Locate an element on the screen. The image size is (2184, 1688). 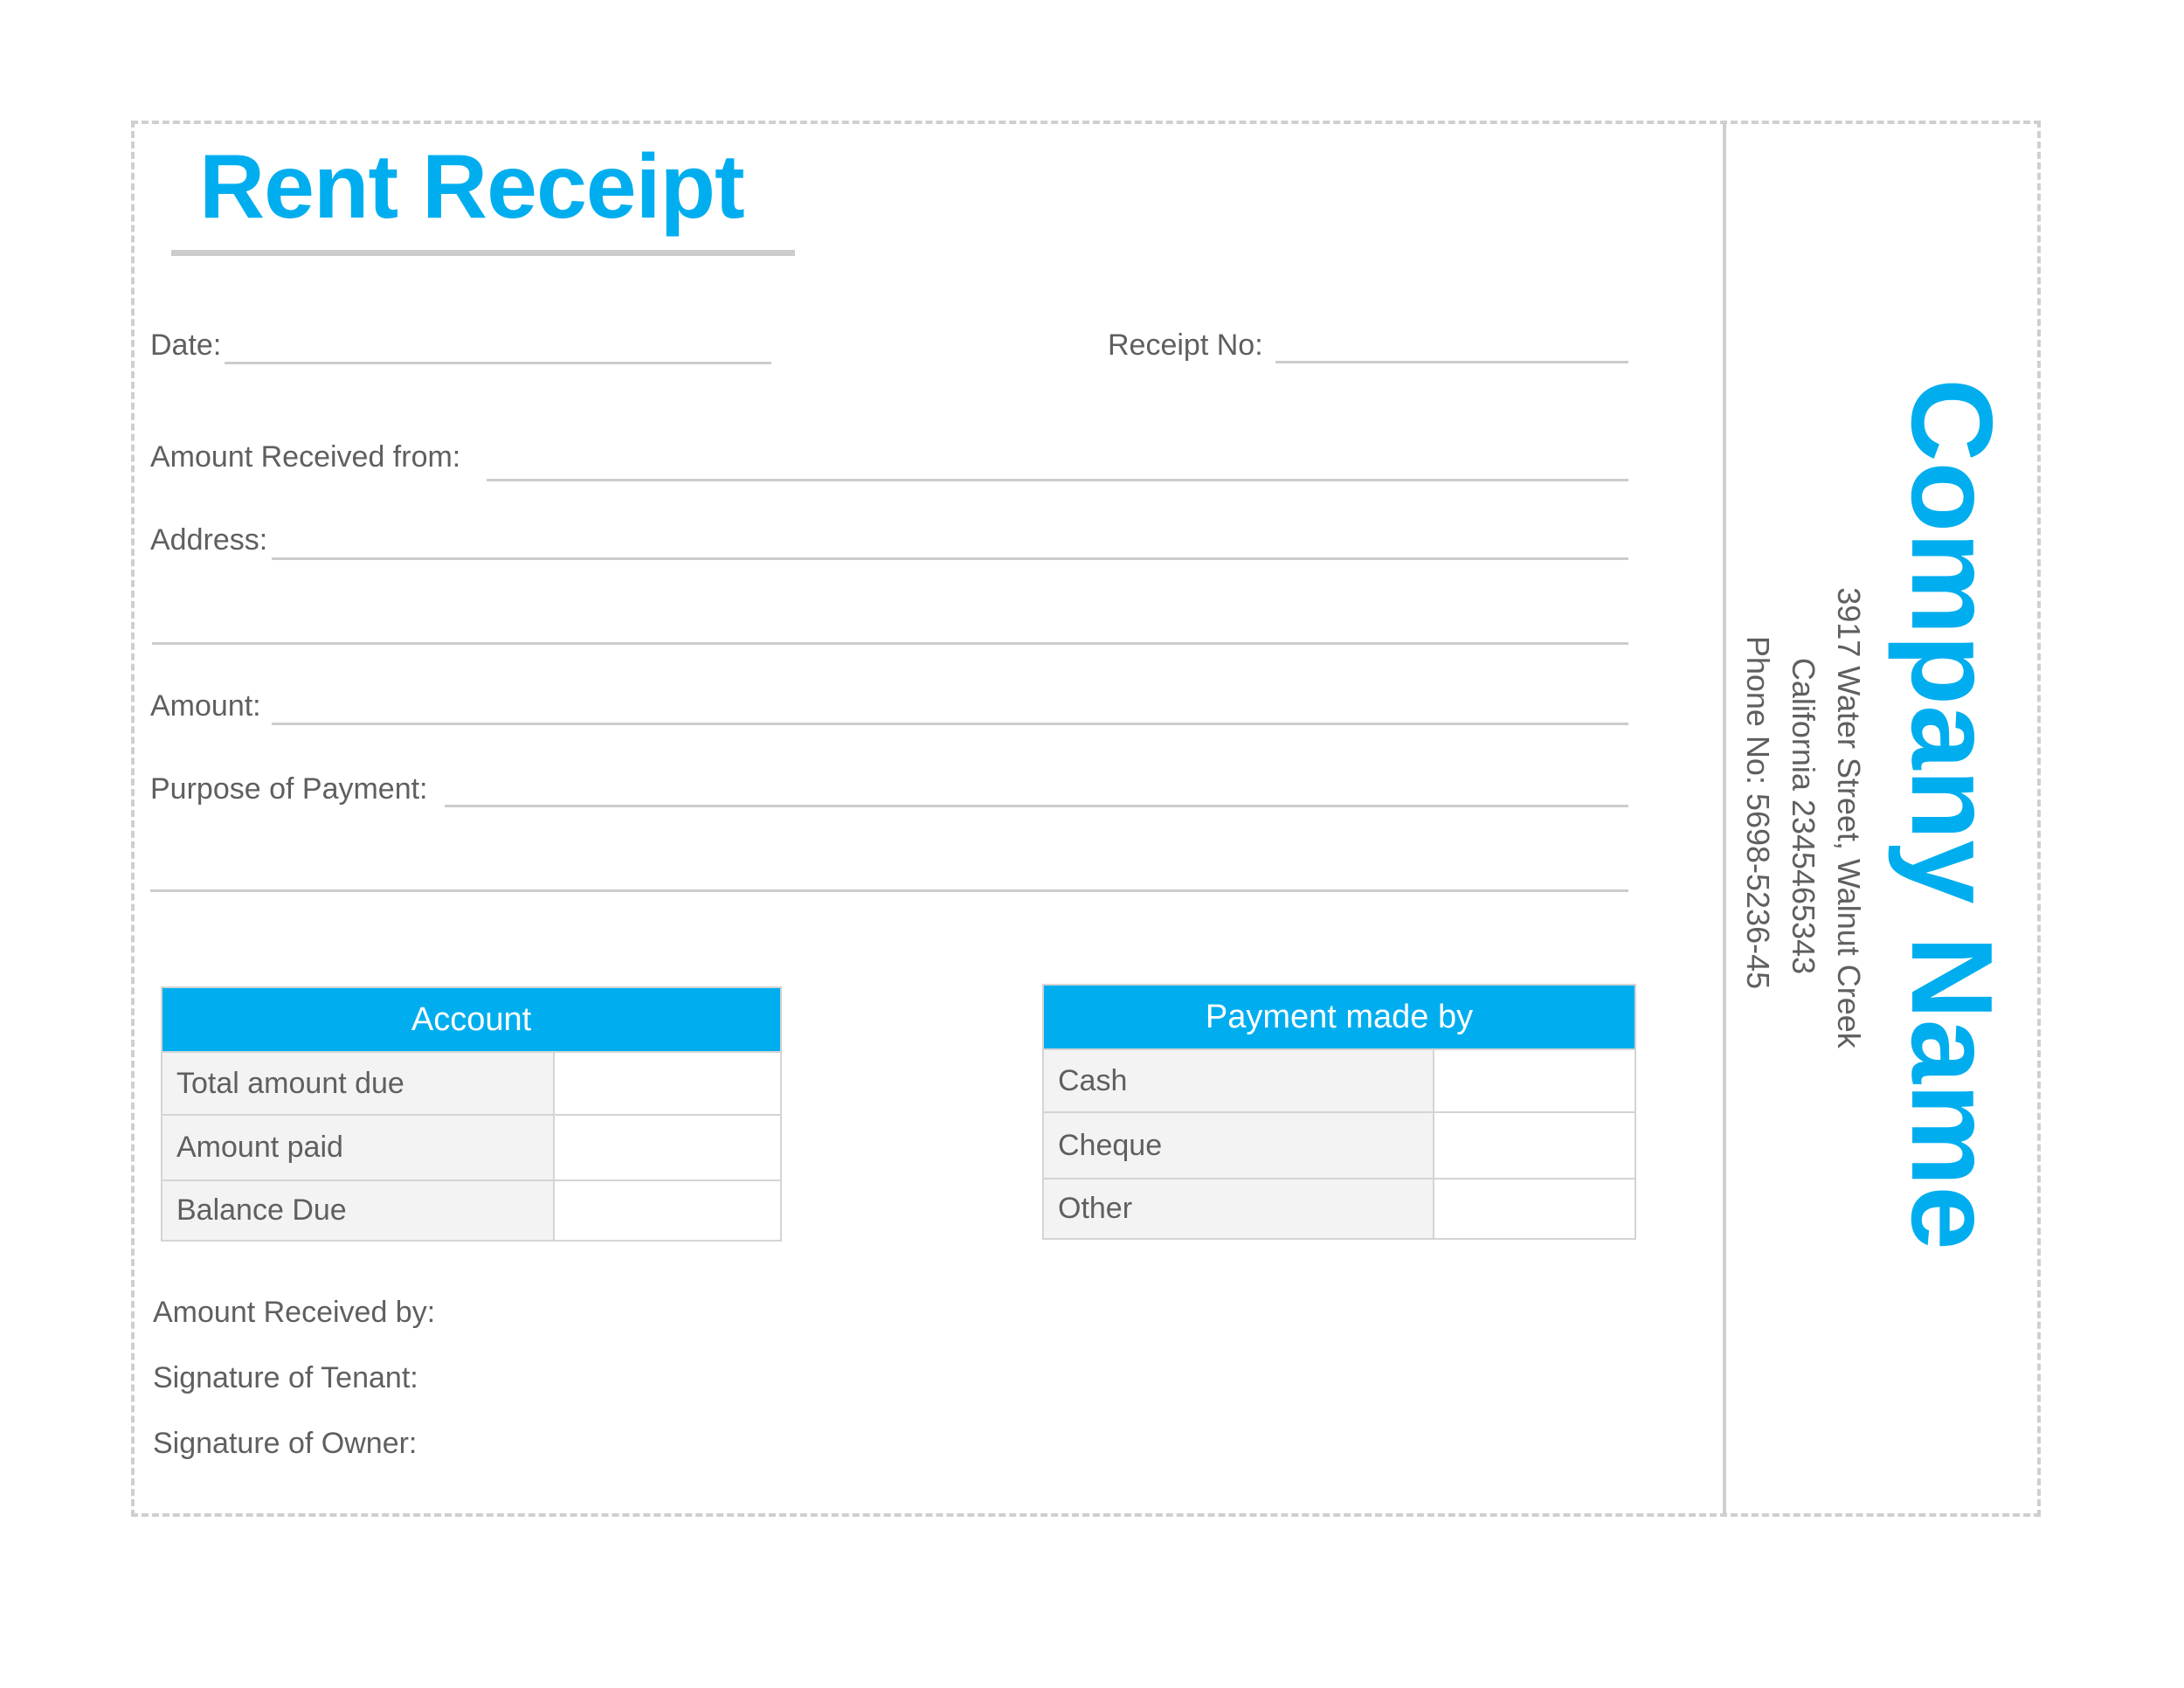
row-label: Total amount due is located at coordinates (358, 1083).